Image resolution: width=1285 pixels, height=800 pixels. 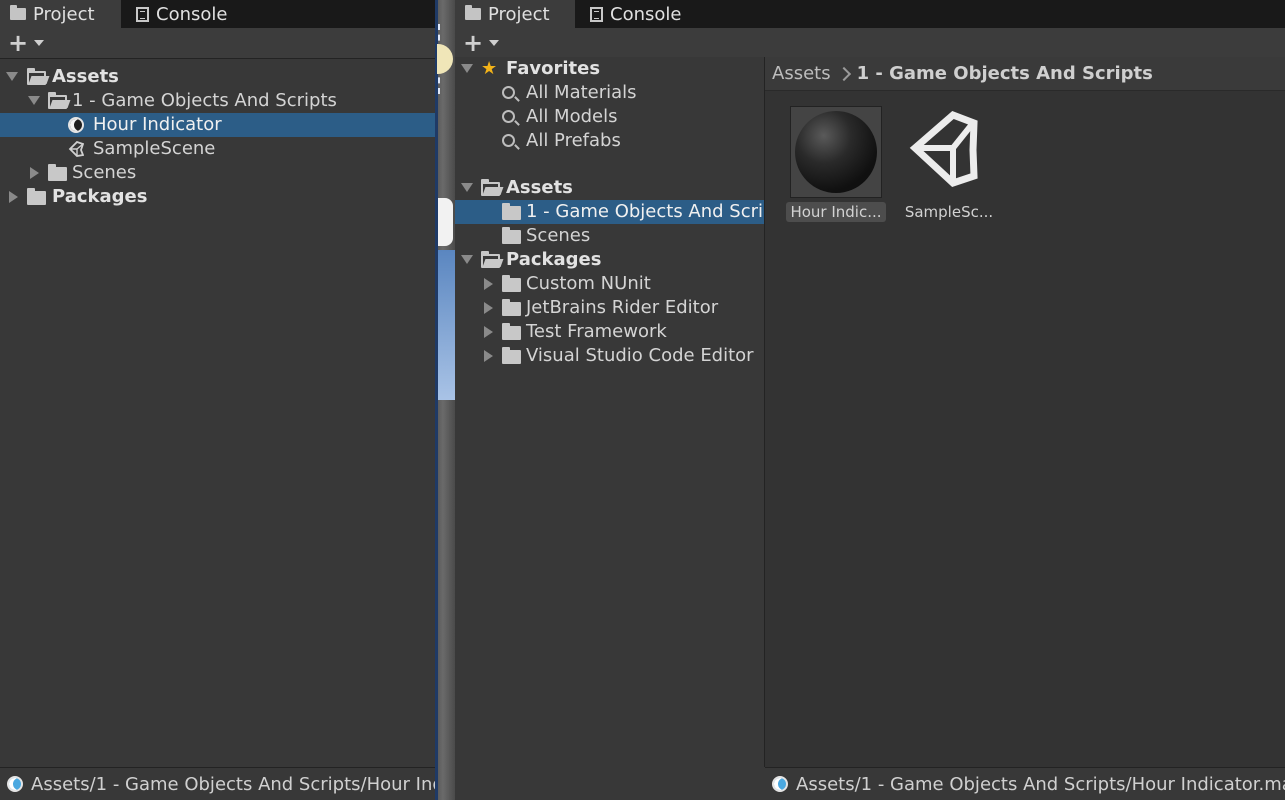 I want to click on tree-item-custom-nunit: Custom NUnit, so click(x=609, y=284).